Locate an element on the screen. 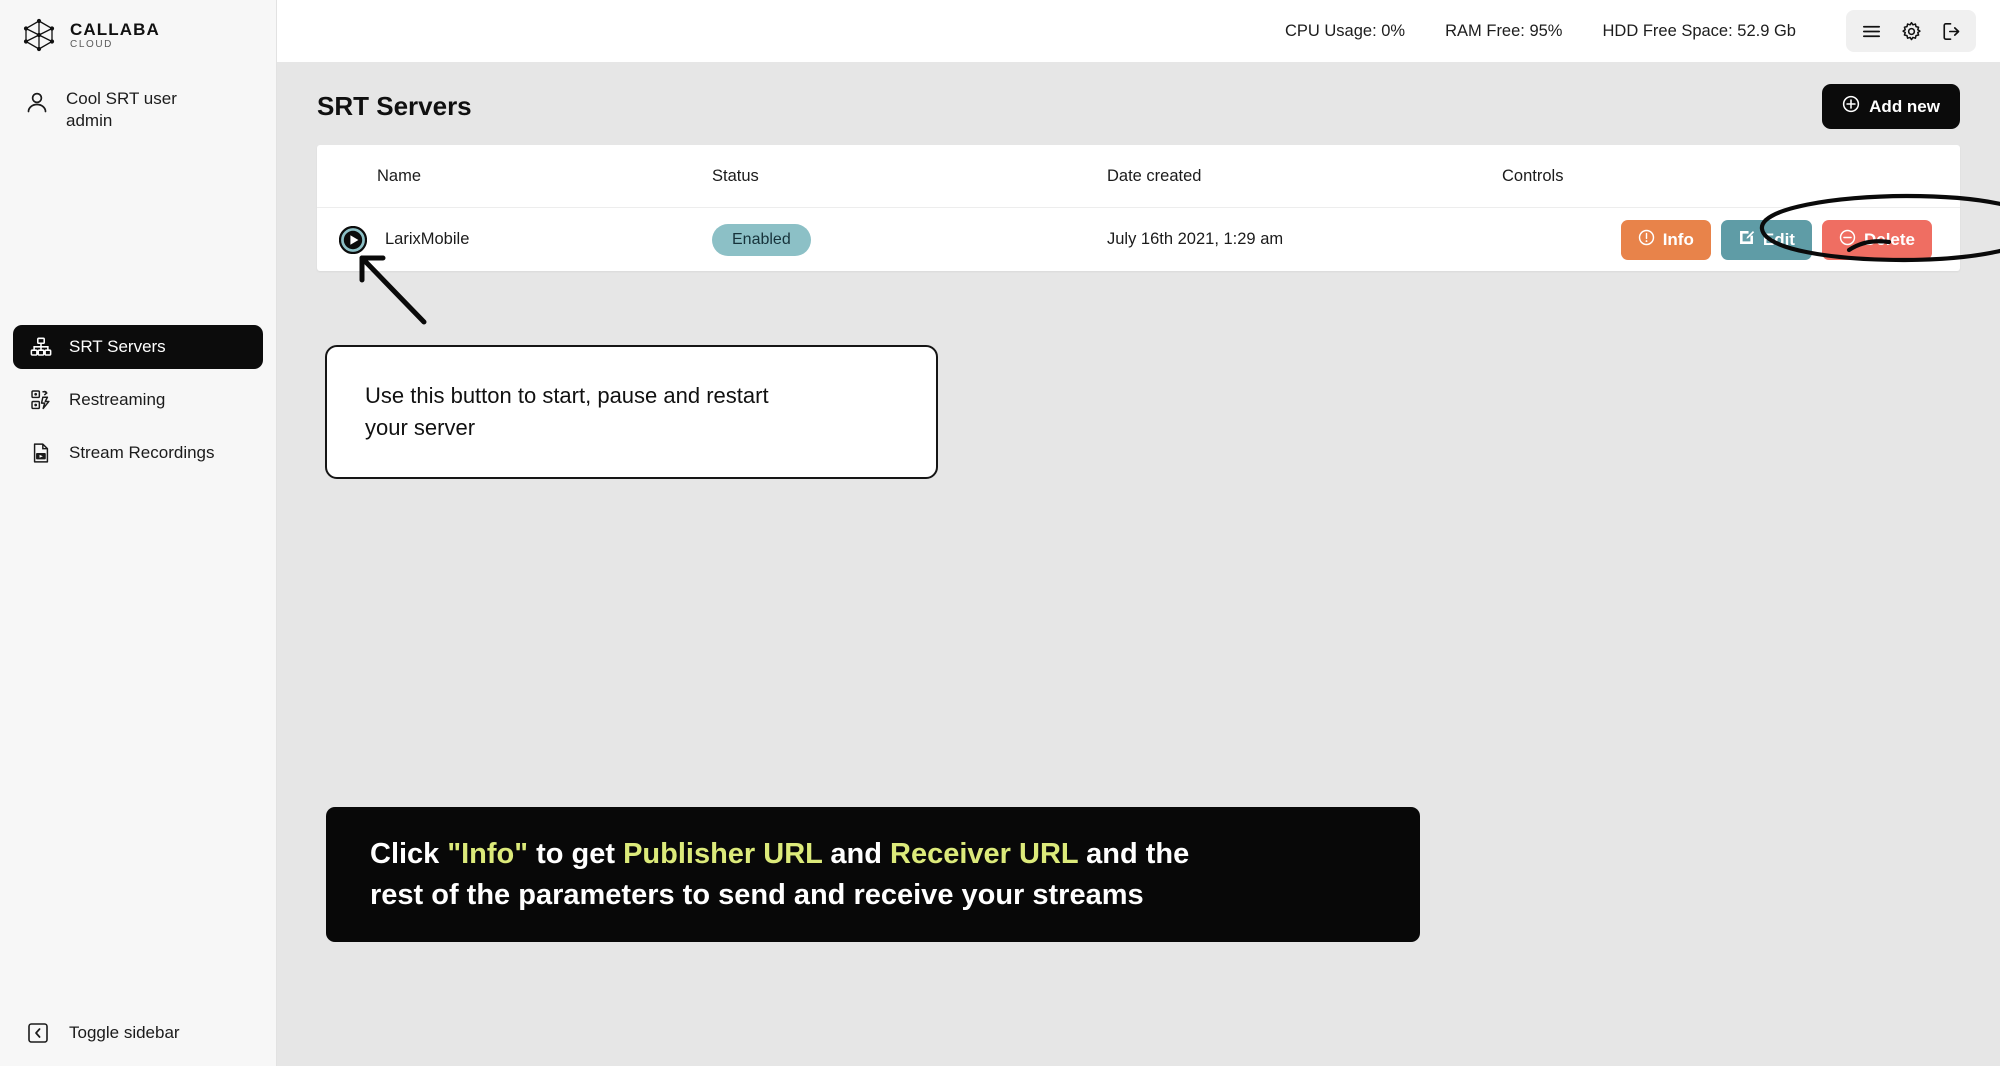  user-block: Cool SRT user admin is located at coordinates (138, 92).